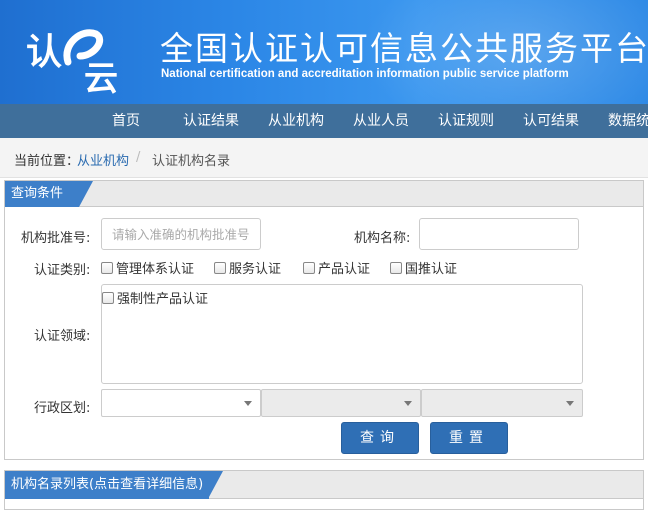  Describe the element at coordinates (381, 121) in the screenshot. I see `nav-item-personnel: 从业人员` at that location.